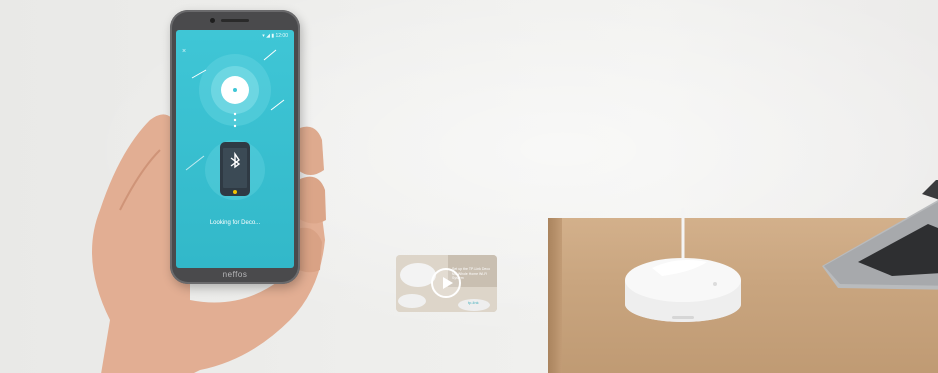 This screenshot has width=938, height=373. What do you see at coordinates (880, 235) in the screenshot?
I see `laptop` at bounding box center [880, 235].